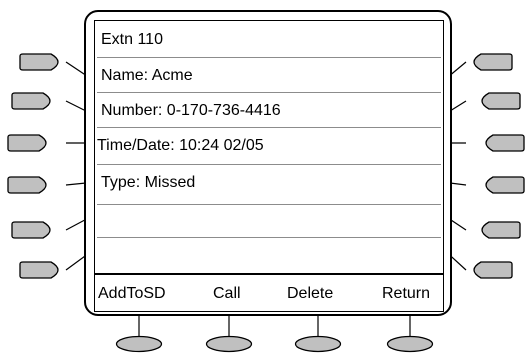 The image size is (532, 358). Describe the element at coordinates (406, 294) in the screenshot. I see `softkey-return: Return` at that location.